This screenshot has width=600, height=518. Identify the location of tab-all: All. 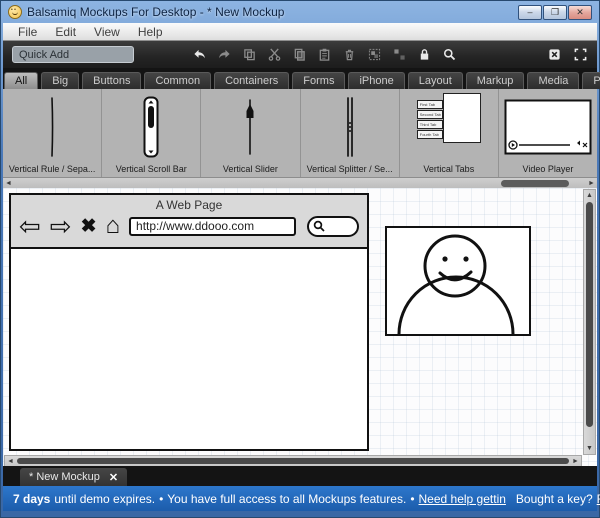
(21, 80).